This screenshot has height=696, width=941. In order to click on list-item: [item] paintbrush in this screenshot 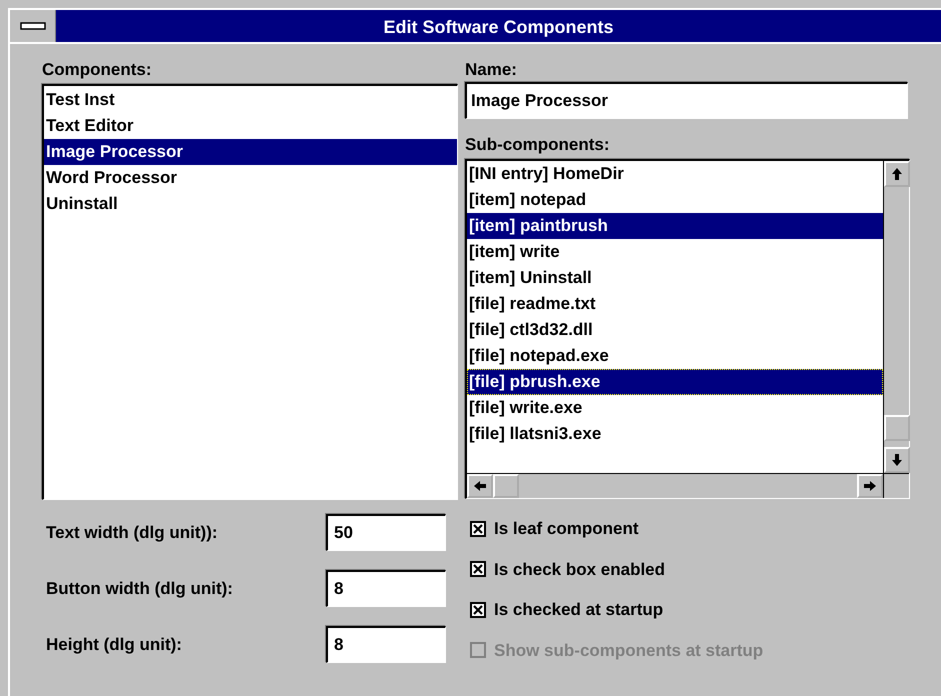, I will do `click(675, 226)`.